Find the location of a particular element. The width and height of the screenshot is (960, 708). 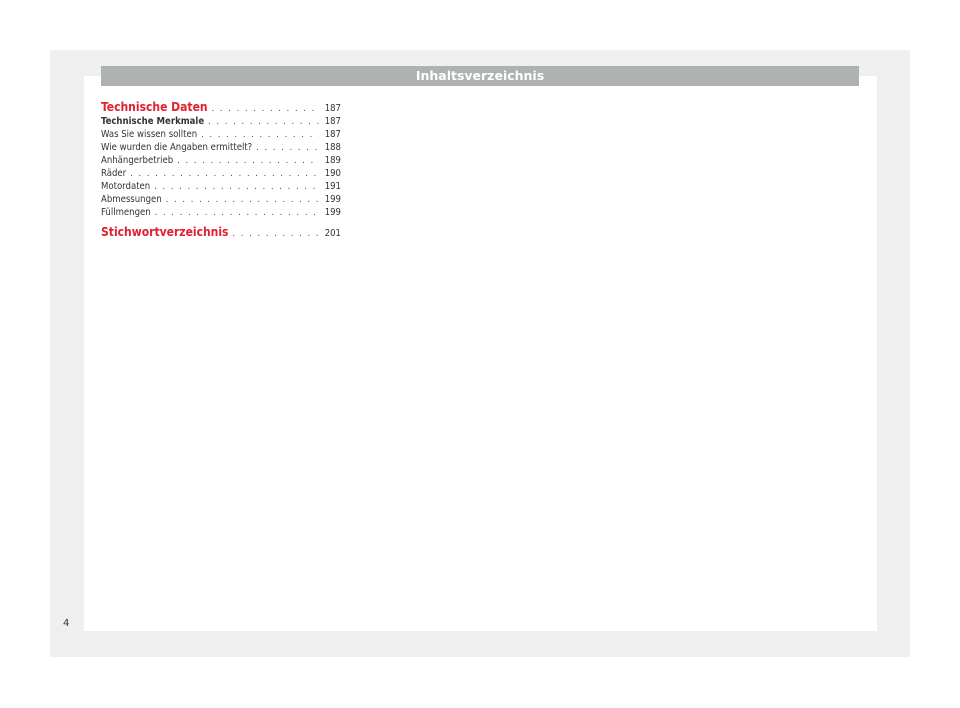

toc-entry-raeder: Räder 190 is located at coordinates (221, 173).